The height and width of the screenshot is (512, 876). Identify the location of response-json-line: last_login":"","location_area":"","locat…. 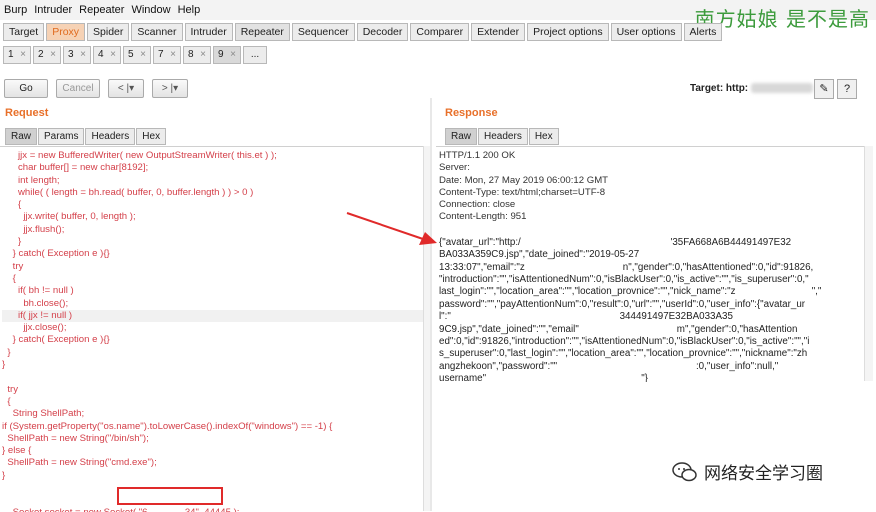
(630, 292).